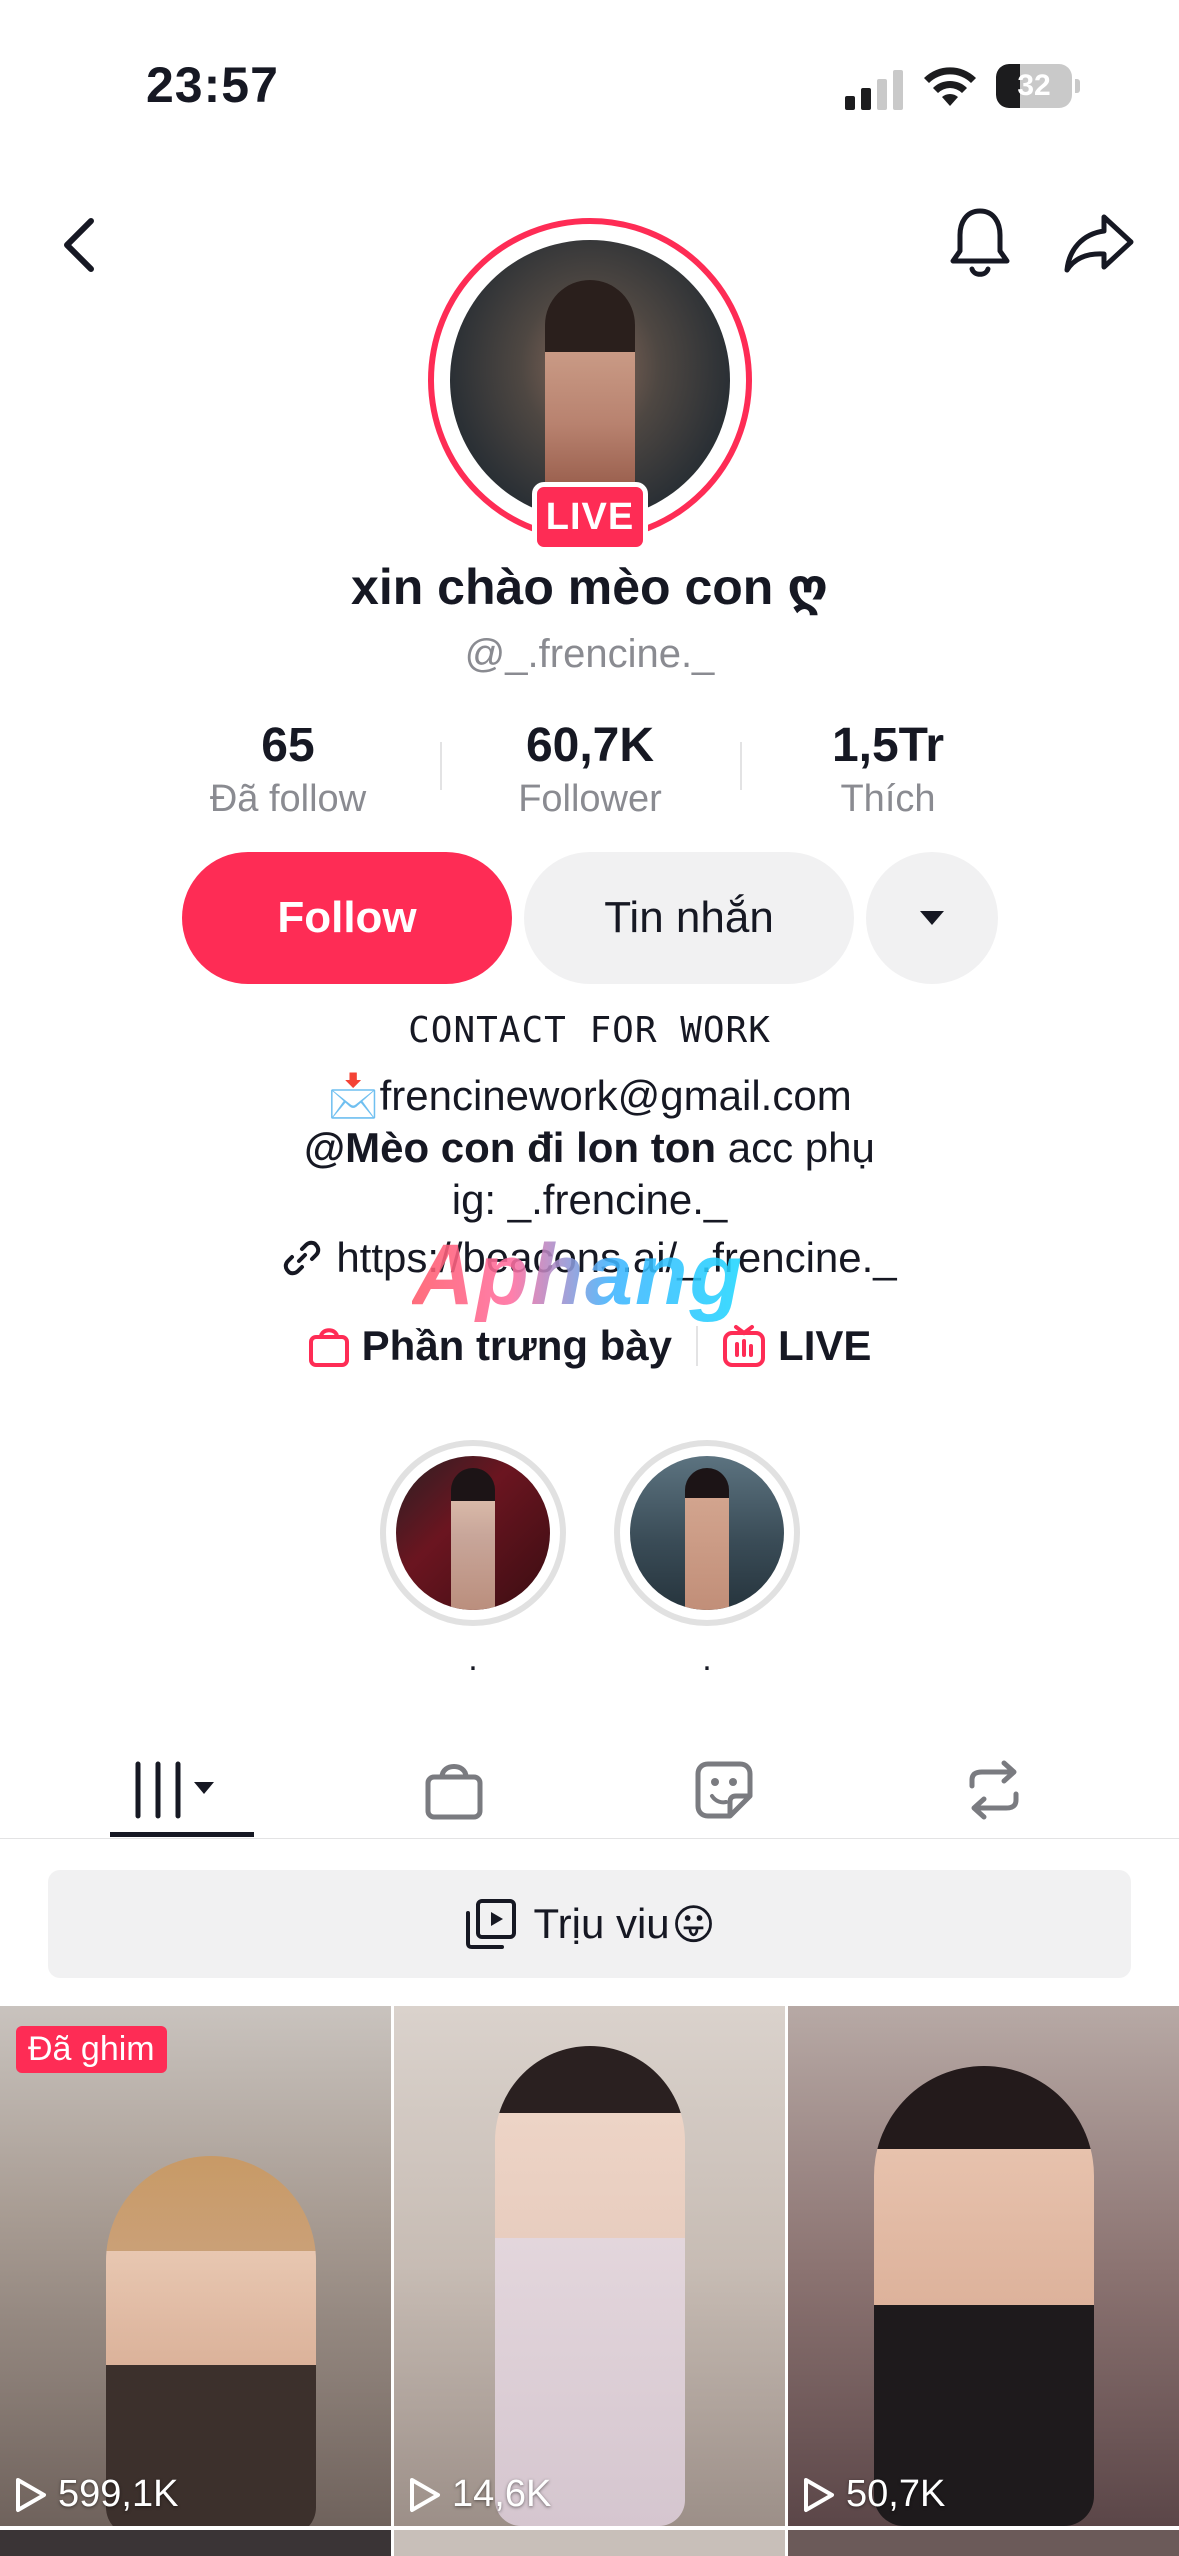 Image resolution: width=1179 pixels, height=2556 pixels. What do you see at coordinates (353, 1095) in the screenshot?
I see `envelope-emoji: 📩` at bounding box center [353, 1095].